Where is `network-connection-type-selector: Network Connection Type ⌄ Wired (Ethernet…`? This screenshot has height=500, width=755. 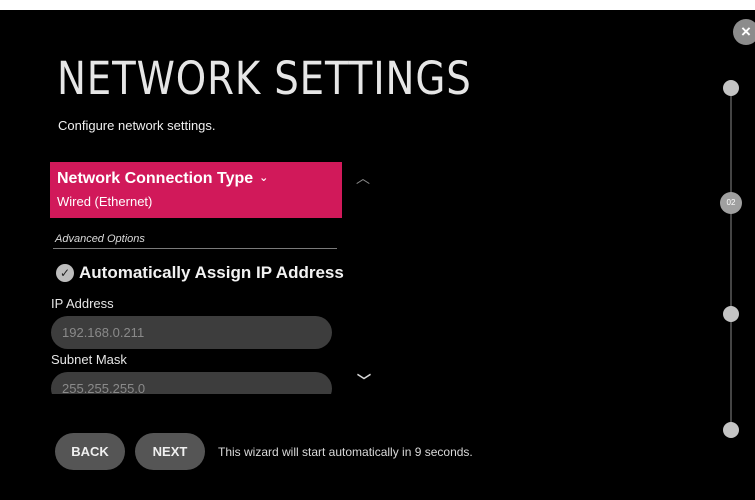
network-connection-type-selector: Network Connection Type ⌄ Wired (Ethernet… is located at coordinates (196, 190).